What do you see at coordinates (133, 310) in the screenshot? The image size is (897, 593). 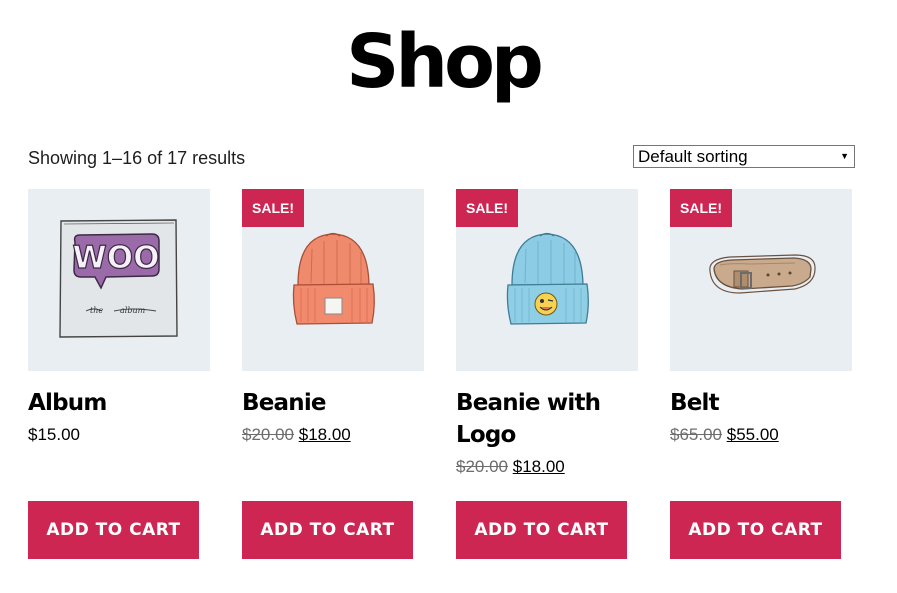 I see `svg-text: album` at bounding box center [133, 310].